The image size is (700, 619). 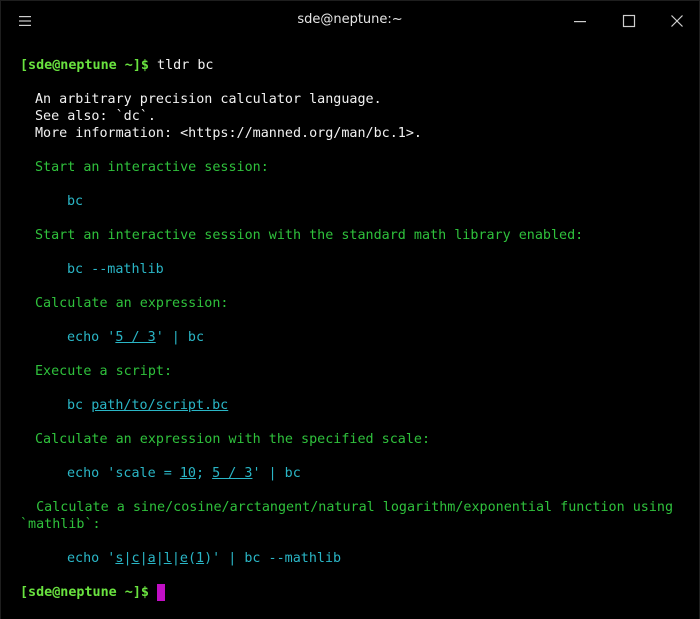 I want to click on command-argument: l, so click(x=167, y=558).